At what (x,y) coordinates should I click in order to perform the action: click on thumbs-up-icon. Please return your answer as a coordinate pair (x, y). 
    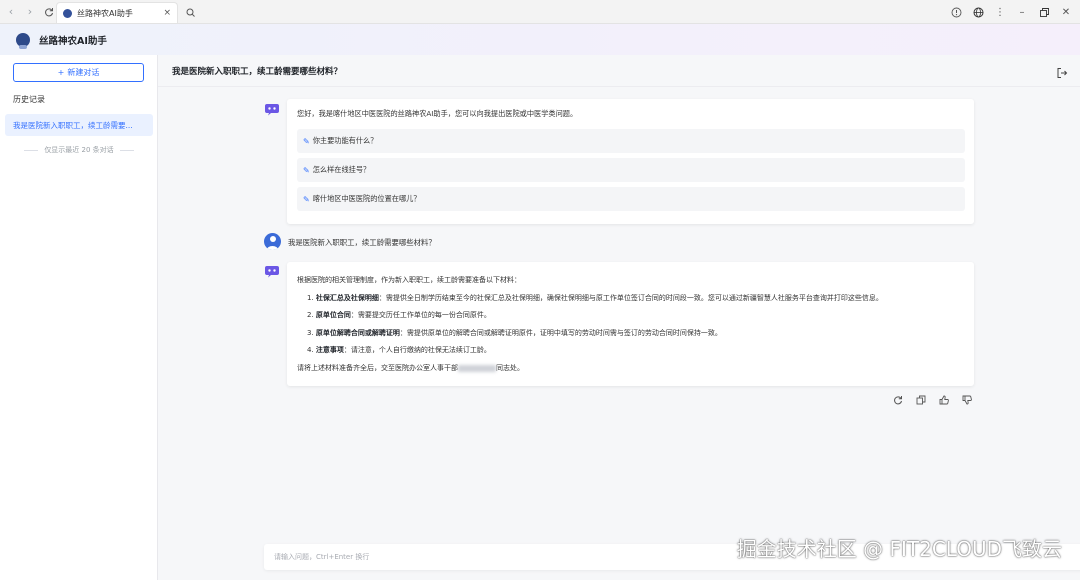
    Looking at the image, I should click on (943, 399).